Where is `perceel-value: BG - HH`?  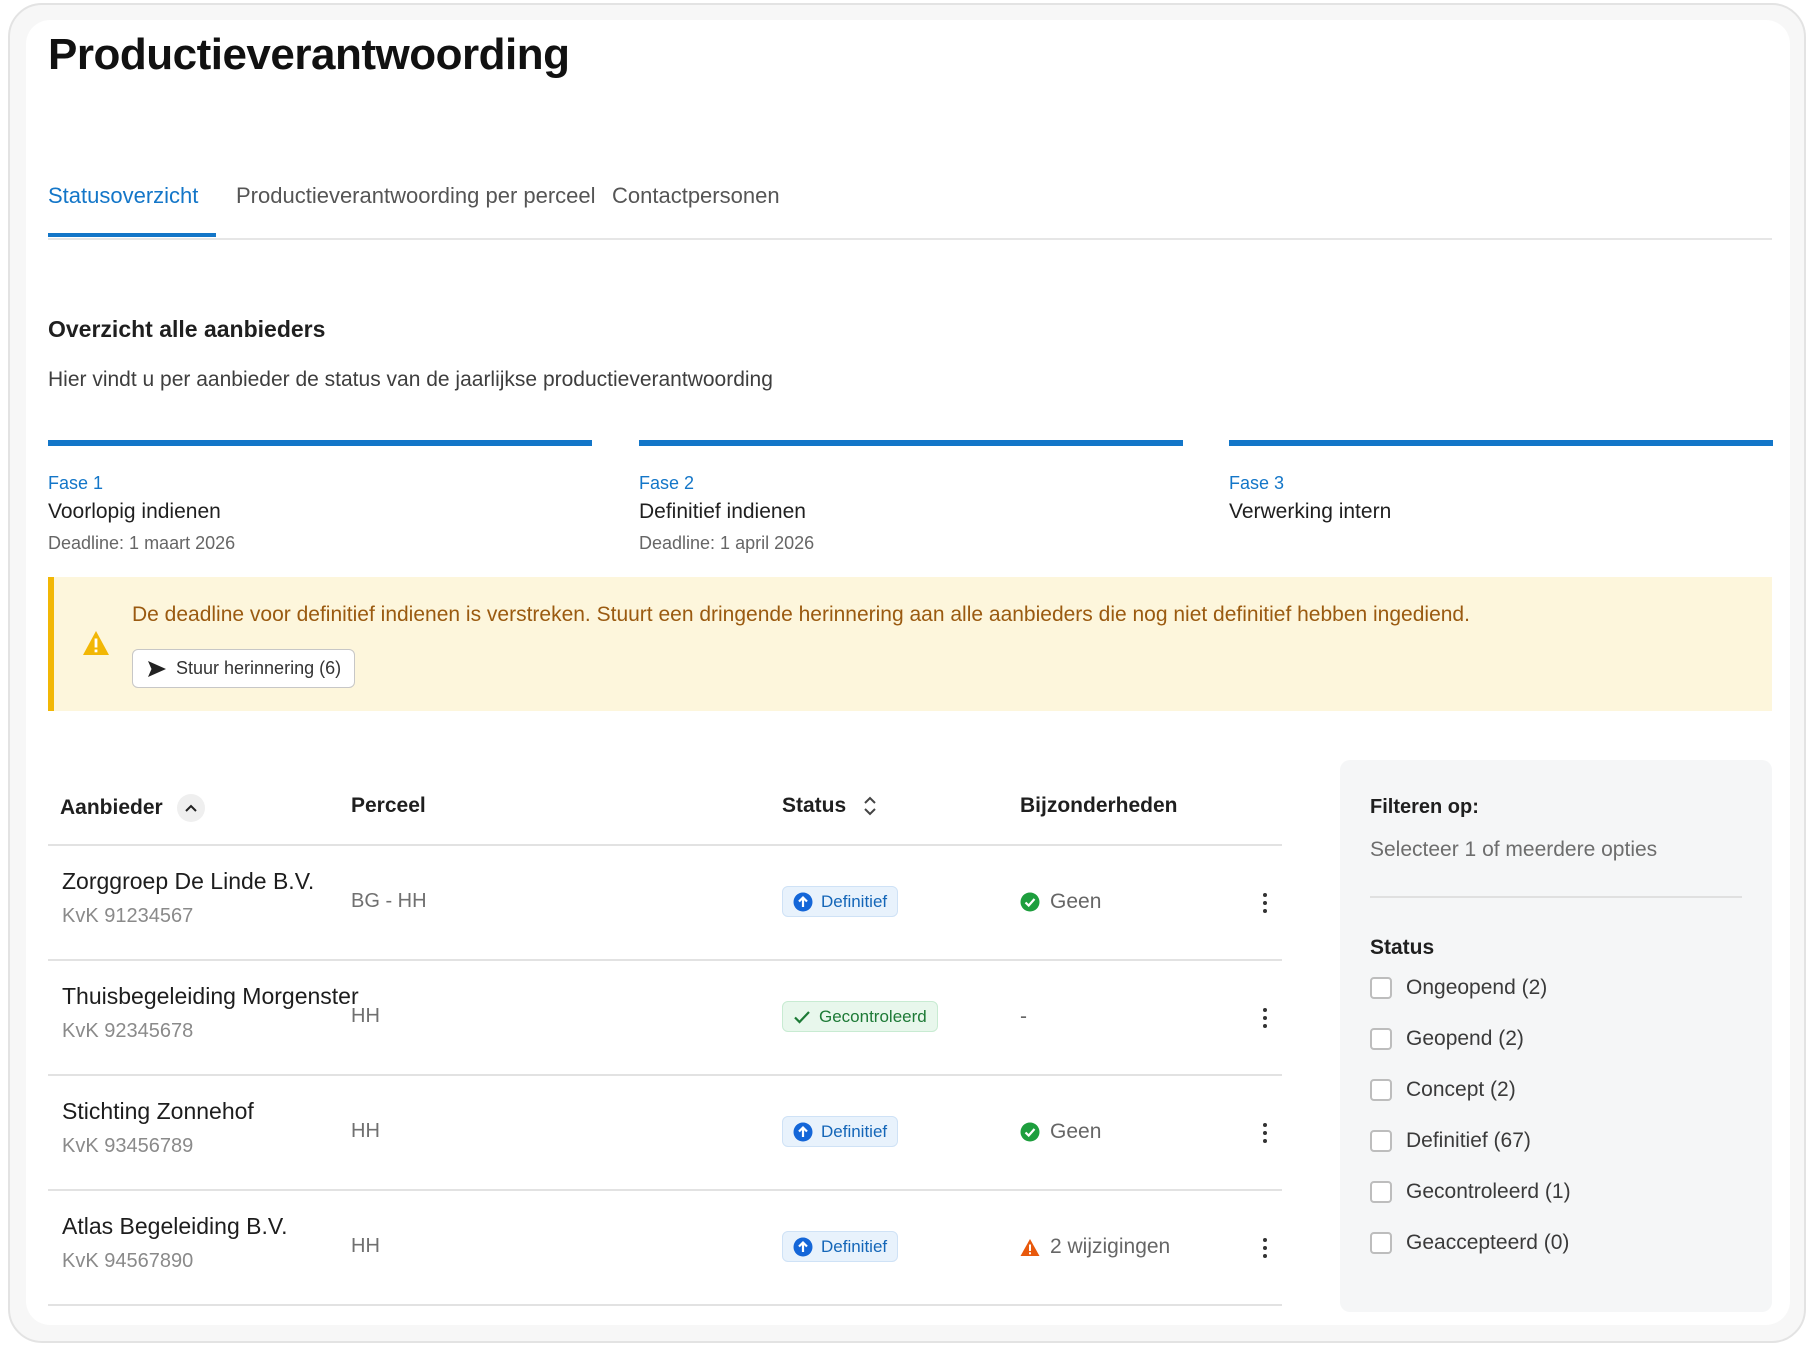
perceel-value: BG - HH is located at coordinates (389, 901).